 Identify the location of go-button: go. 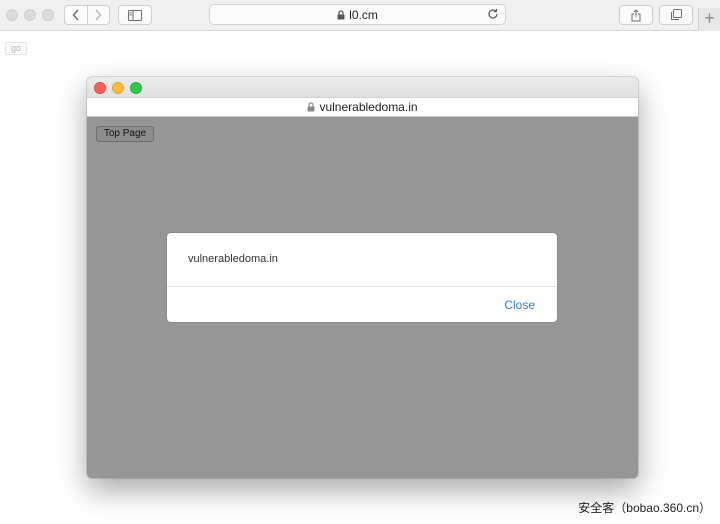
(16, 48).